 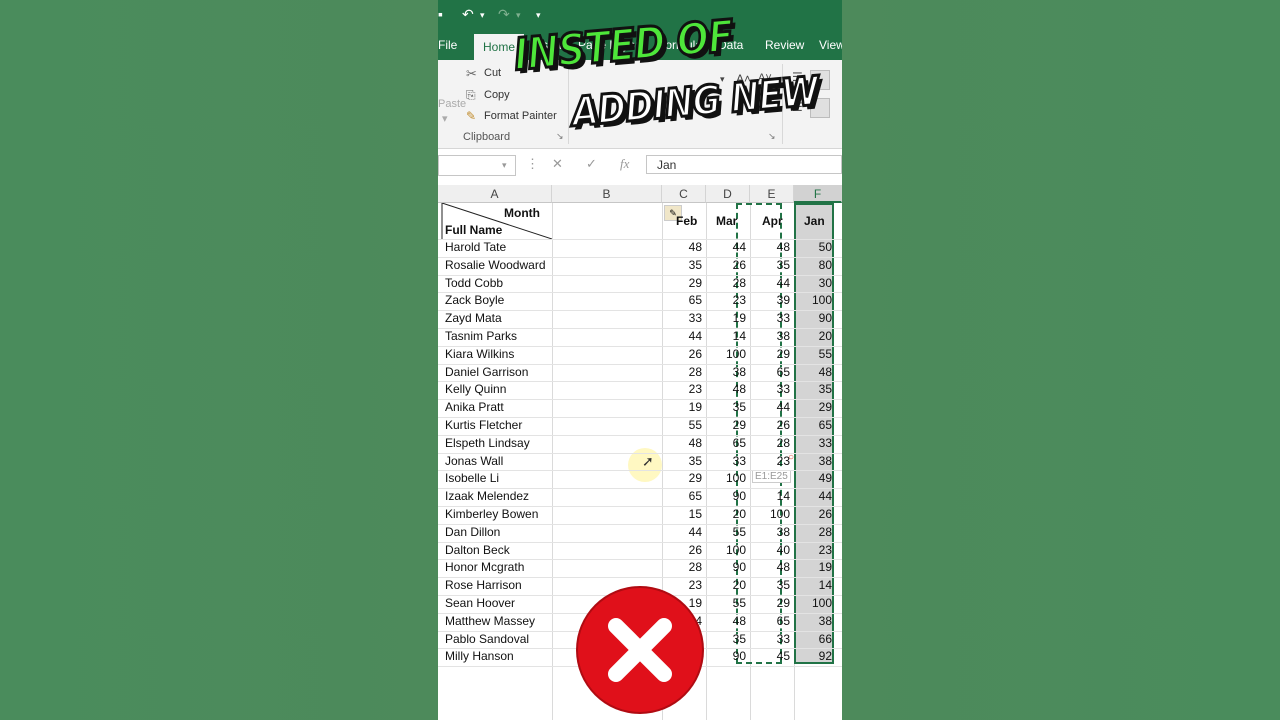 What do you see at coordinates (497, 95) in the screenshot?
I see `copy-button: Copy` at bounding box center [497, 95].